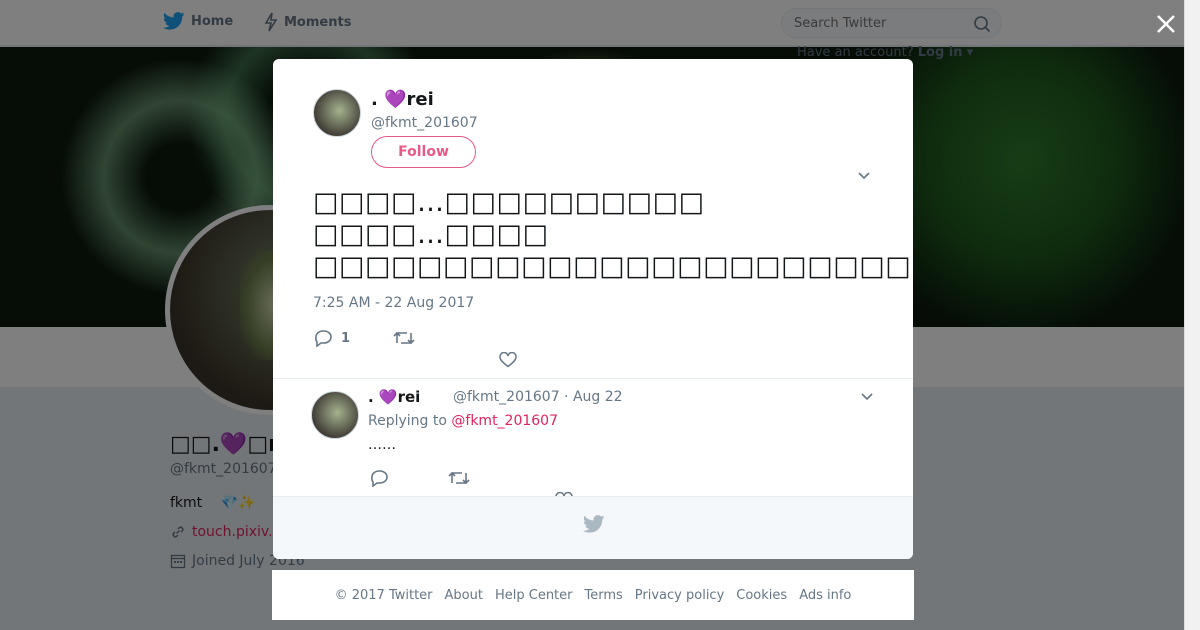 The image size is (1200, 630). Describe the element at coordinates (679, 595) in the screenshot. I see `footer-link-privacy: Privacy policy` at that location.